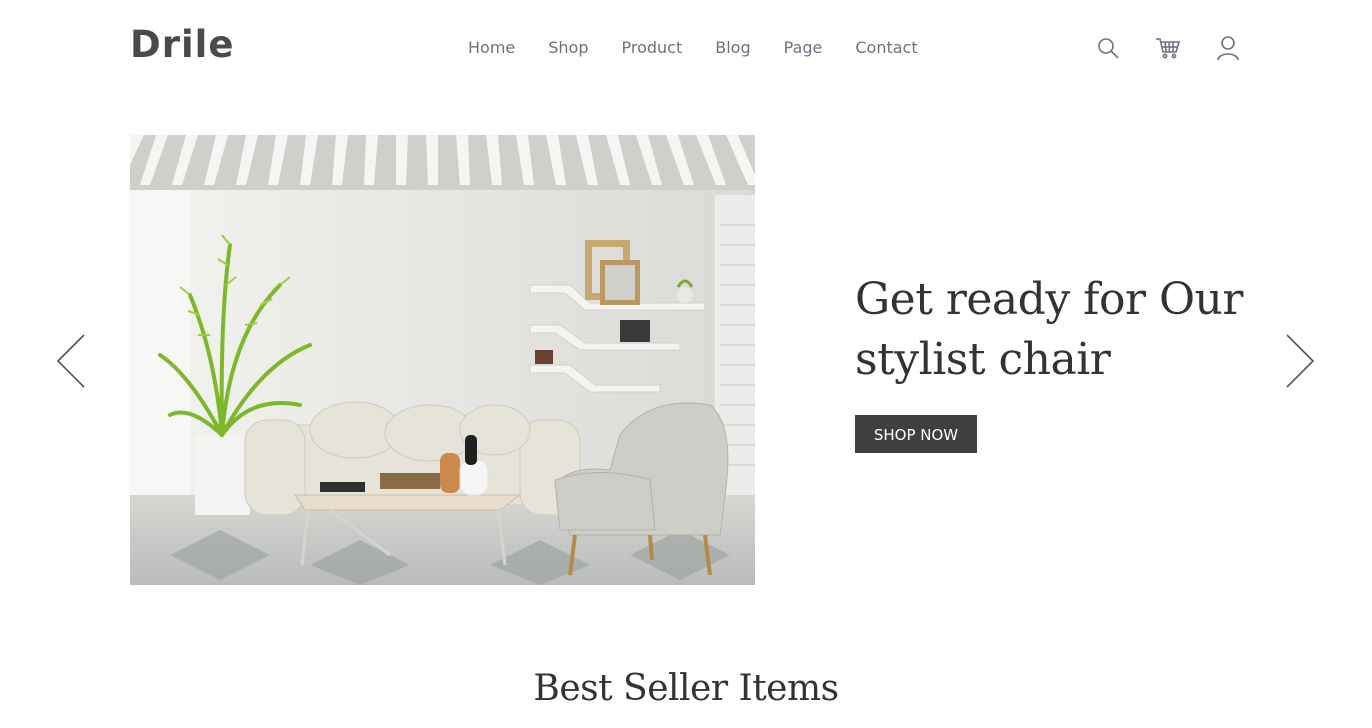  What do you see at coordinates (182, 44) in the screenshot?
I see `site-logo: Drile` at bounding box center [182, 44].